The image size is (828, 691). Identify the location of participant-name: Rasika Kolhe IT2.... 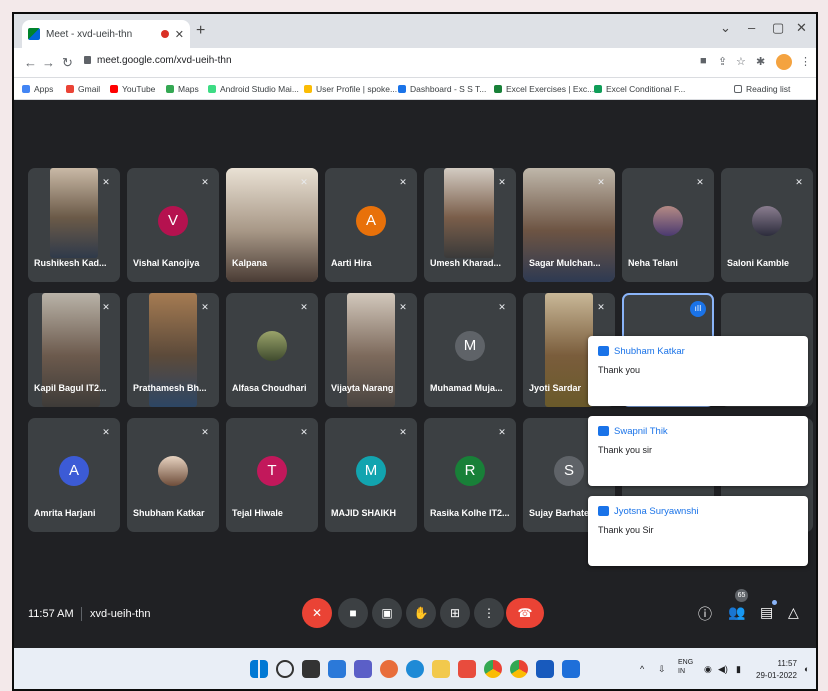
(470, 513).